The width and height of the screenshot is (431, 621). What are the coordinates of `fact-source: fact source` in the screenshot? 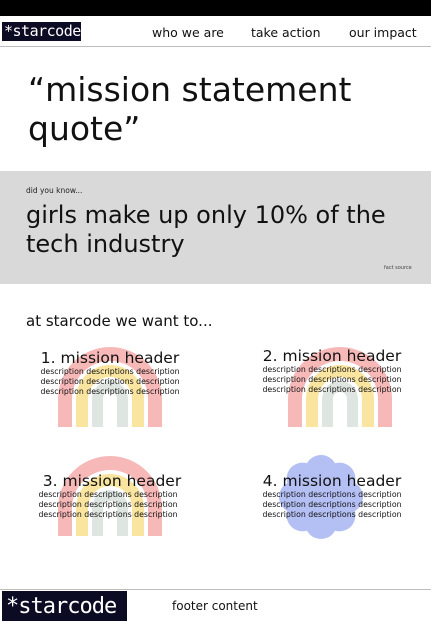 It's located at (398, 268).